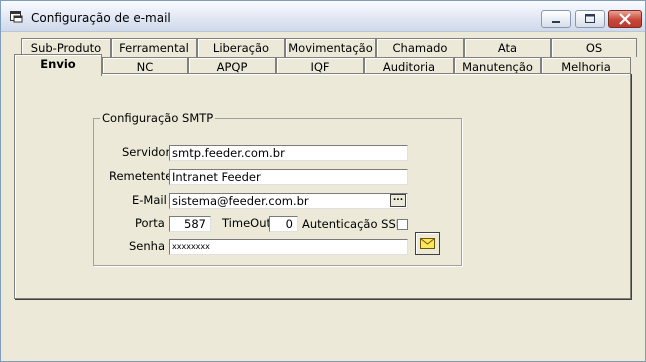 The height and width of the screenshot is (362, 646). Describe the element at coordinates (323, 16) in the screenshot. I see `title-bar: Configuração de e-mail` at that location.